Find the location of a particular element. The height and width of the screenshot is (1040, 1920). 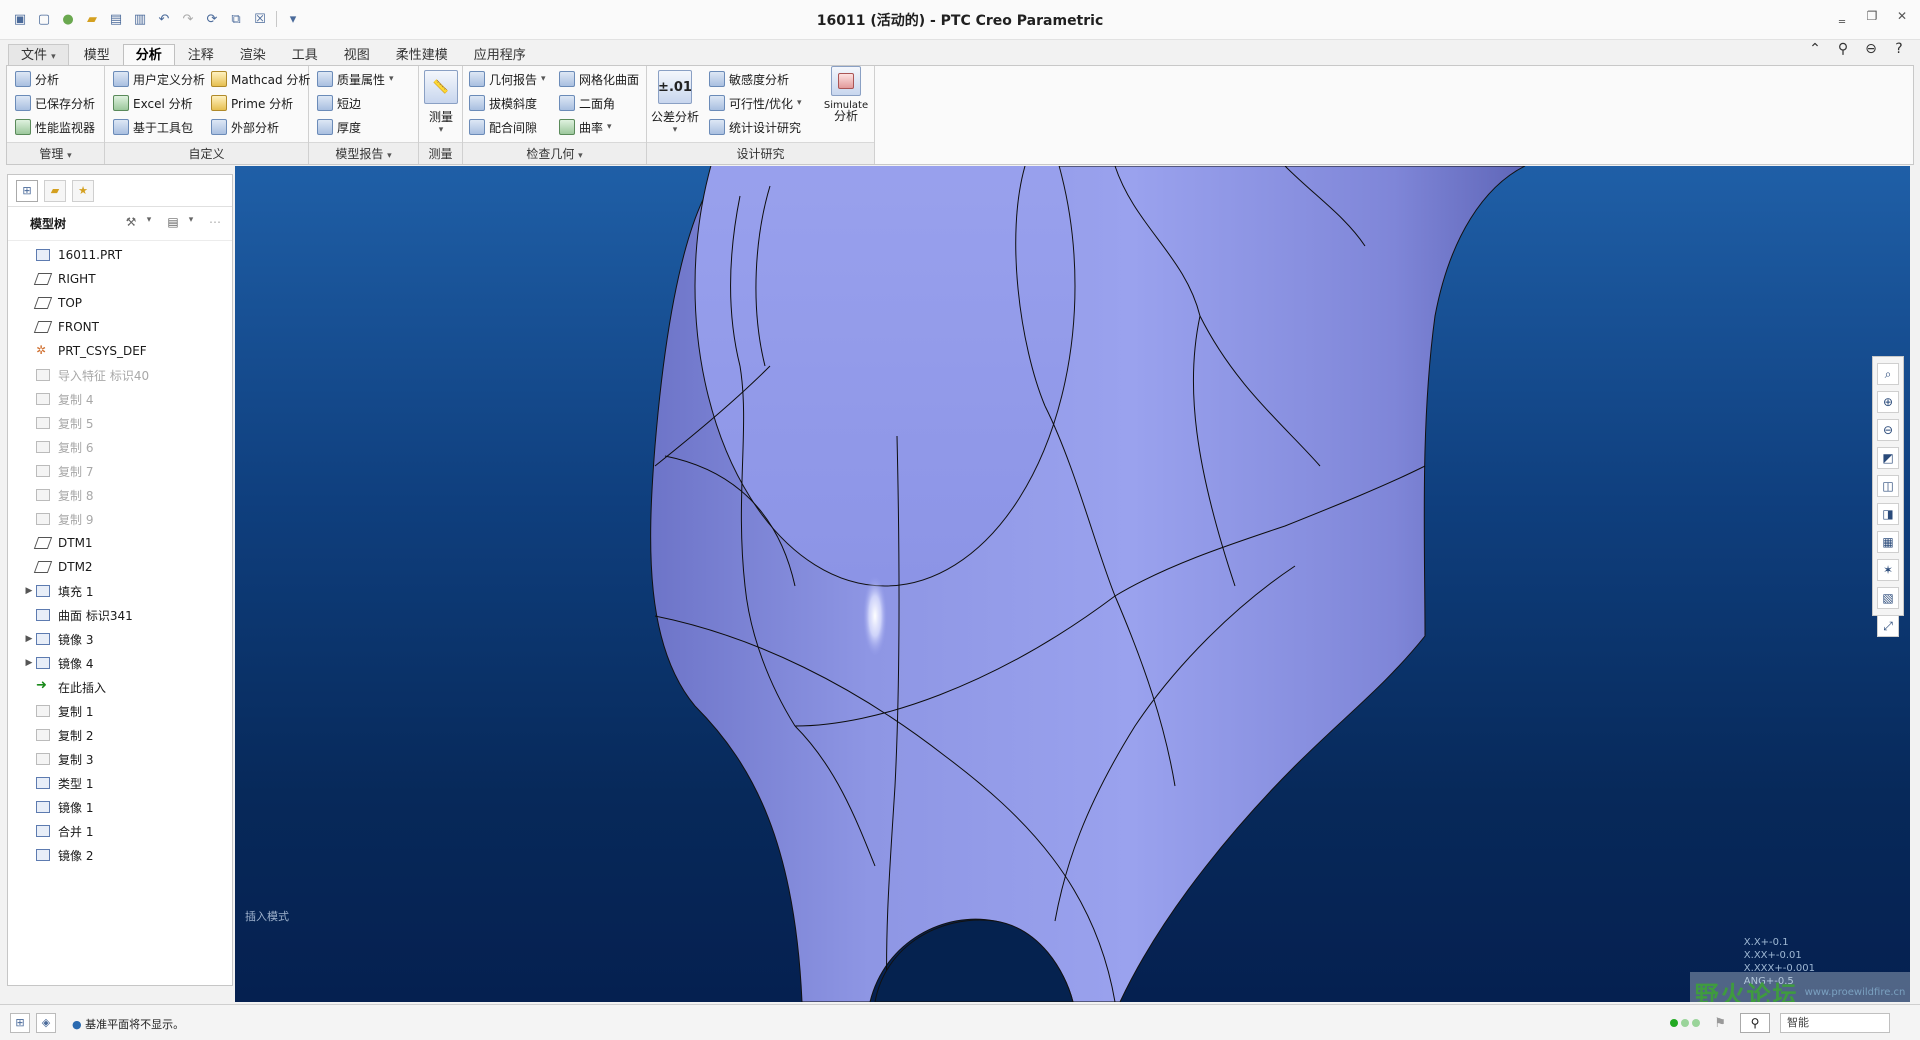

tree-item: ➜ 在此插入 is located at coordinates (120, 687).